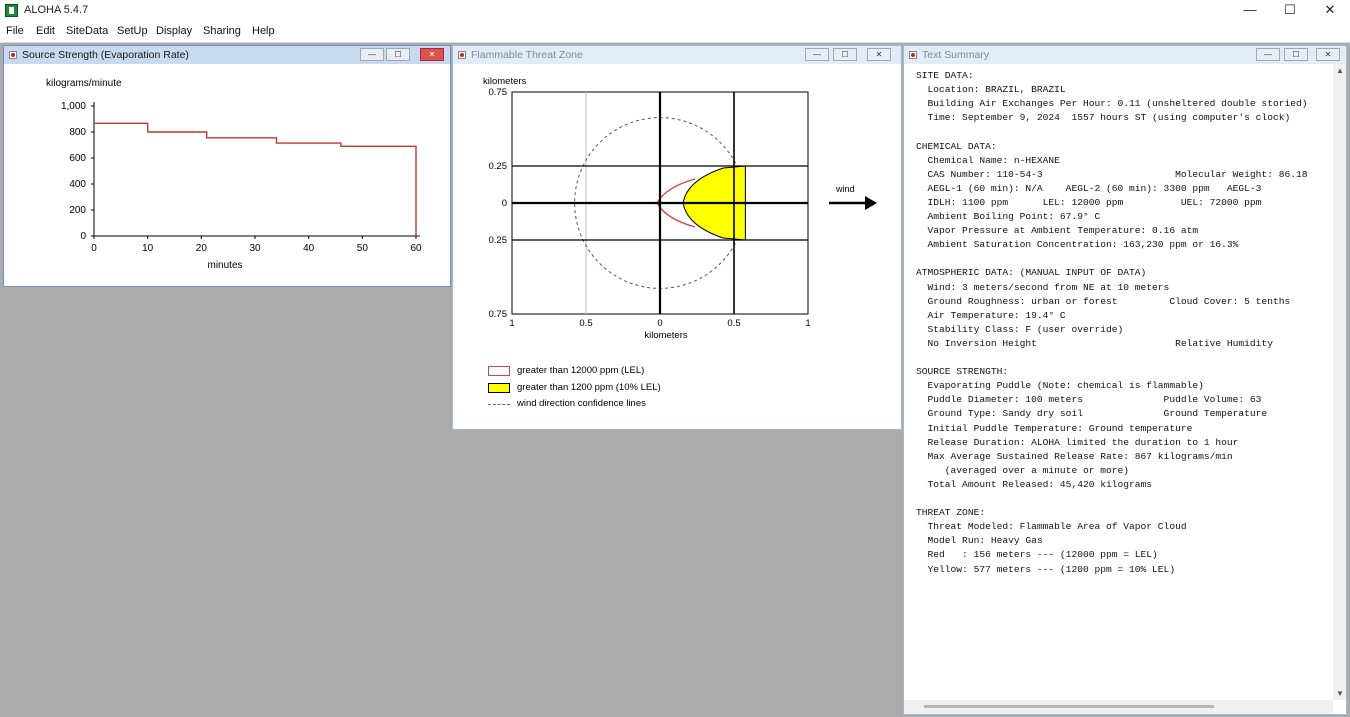 Image resolution: width=1350 pixels, height=717 pixels. Describe the element at coordinates (77, 158) in the screenshot. I see `y-tick-label: 600` at that location.